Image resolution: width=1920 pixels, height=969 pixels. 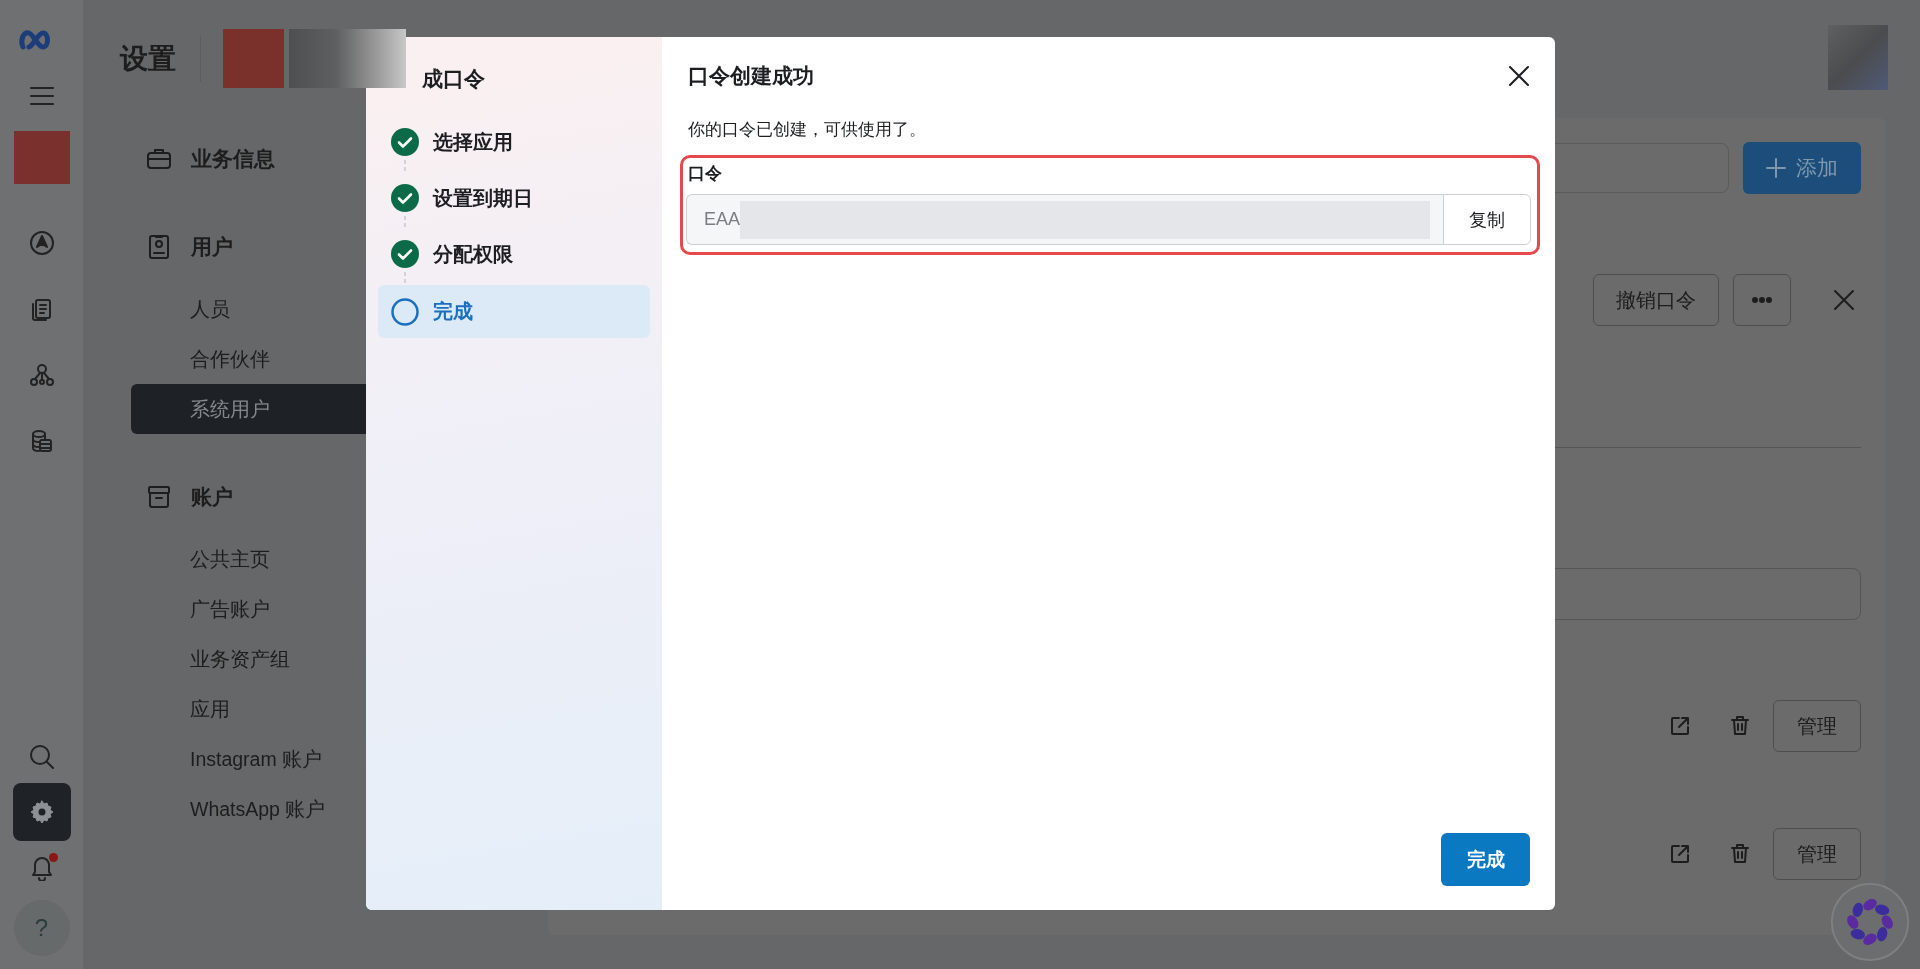 I want to click on step-item: 完成, so click(x=514, y=311).